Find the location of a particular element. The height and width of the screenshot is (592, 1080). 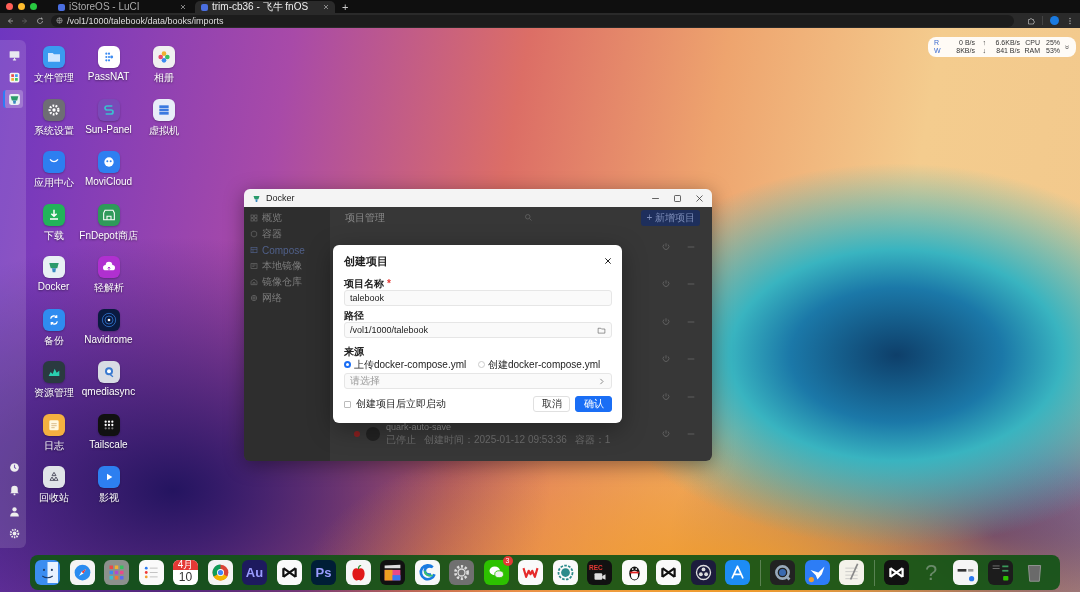

penguin-icon is located at coordinates (634, 572).